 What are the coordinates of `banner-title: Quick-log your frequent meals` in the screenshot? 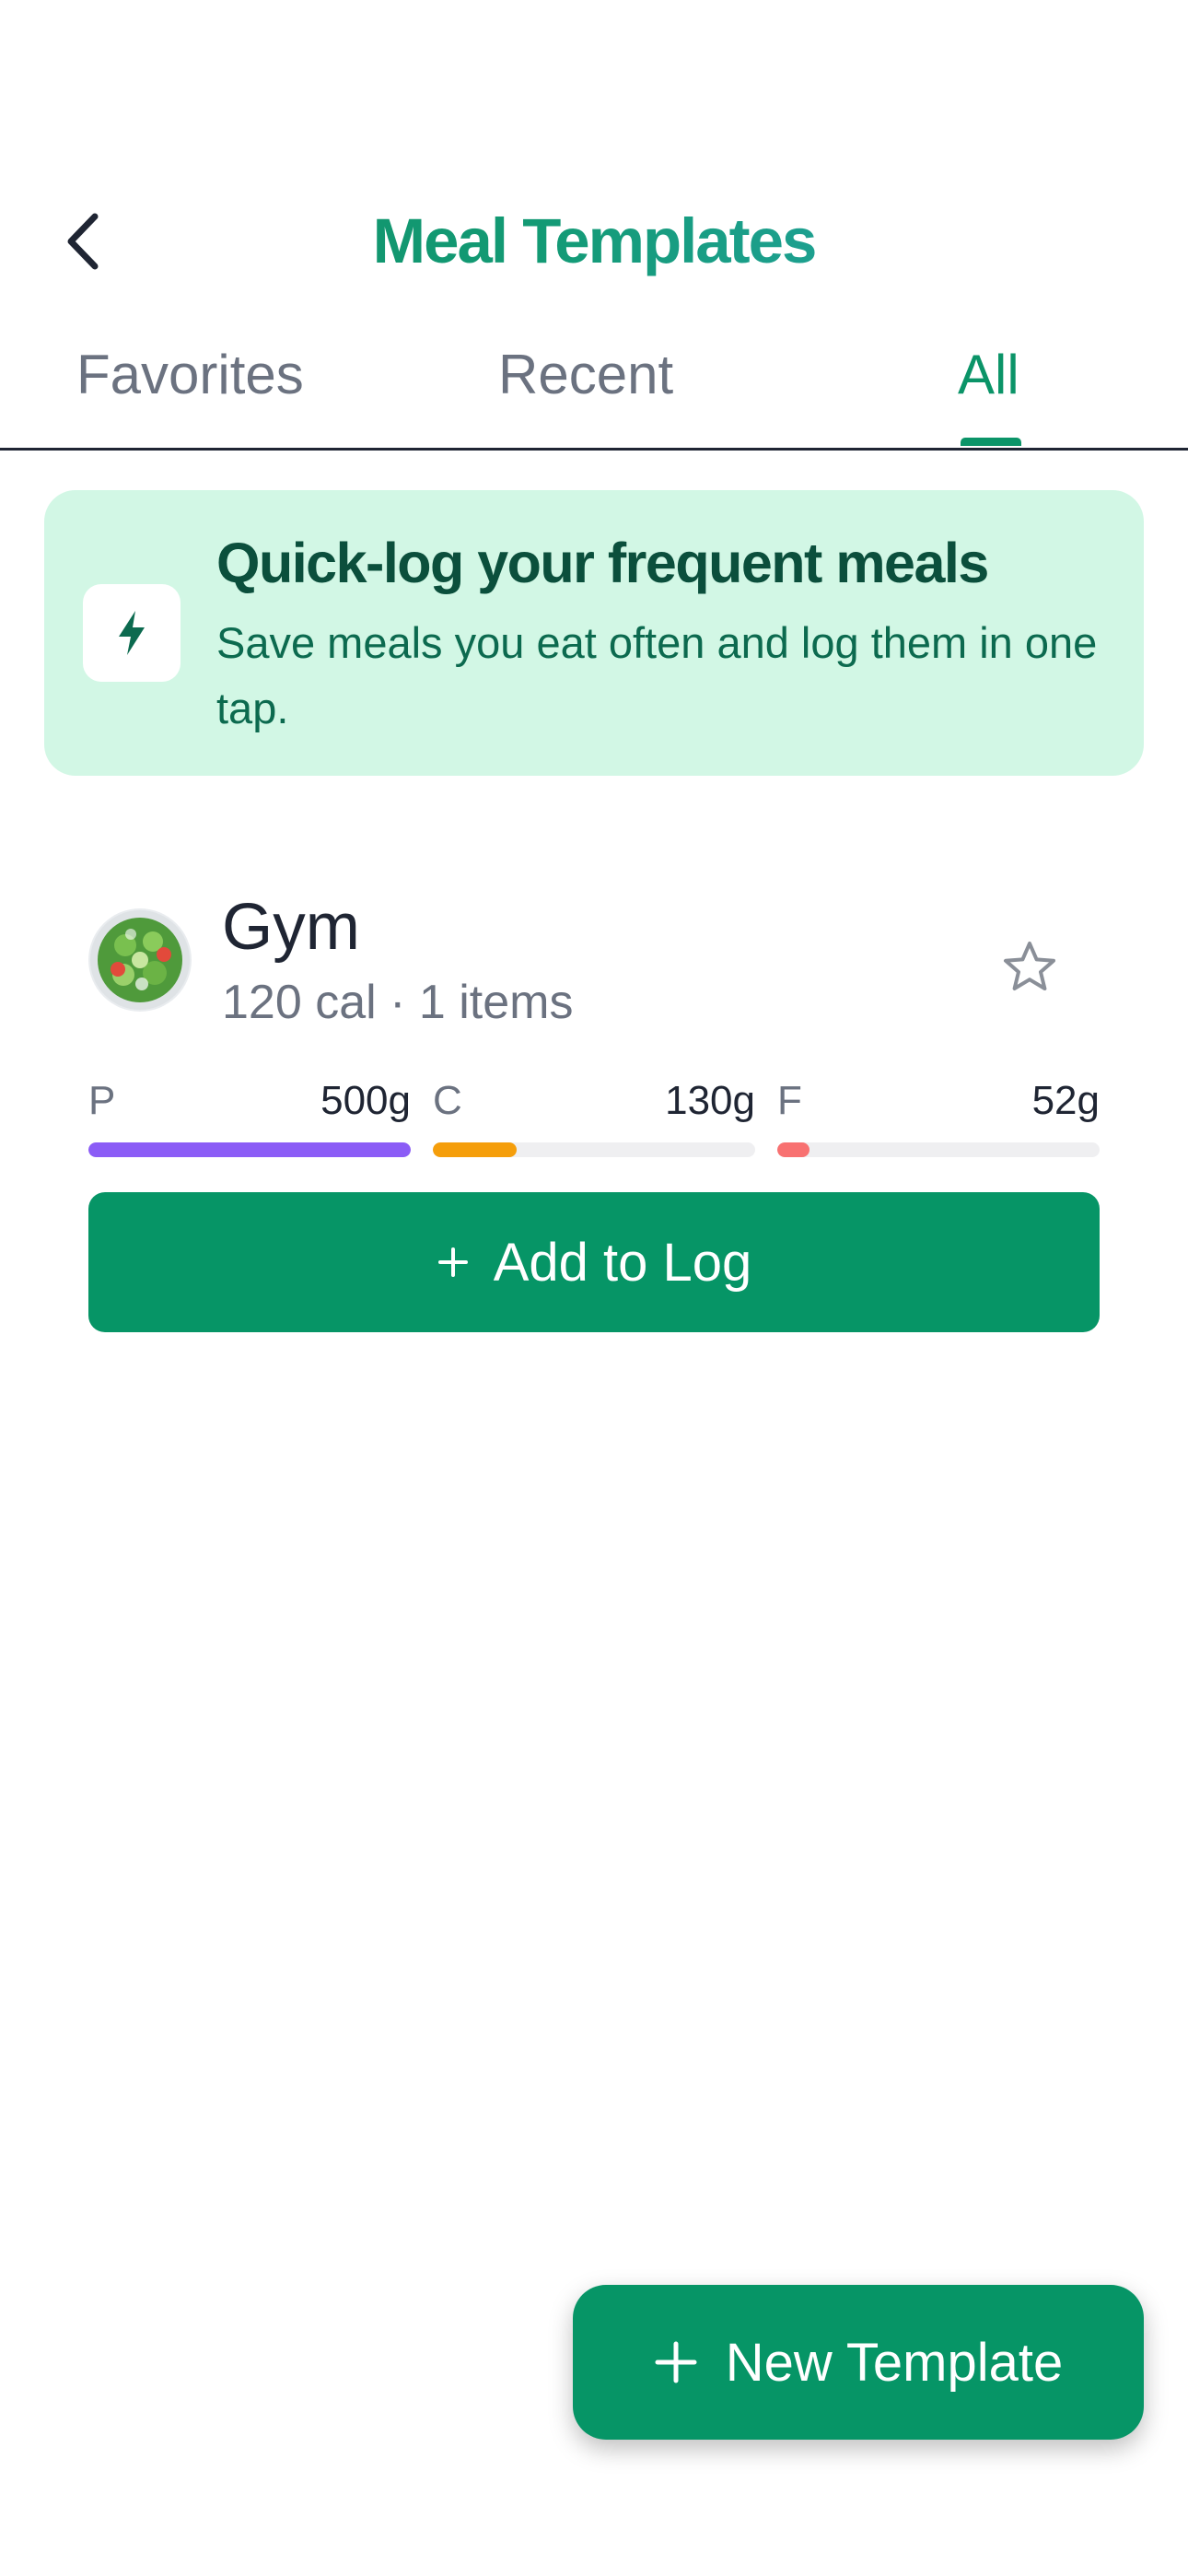 It's located at (602, 563).